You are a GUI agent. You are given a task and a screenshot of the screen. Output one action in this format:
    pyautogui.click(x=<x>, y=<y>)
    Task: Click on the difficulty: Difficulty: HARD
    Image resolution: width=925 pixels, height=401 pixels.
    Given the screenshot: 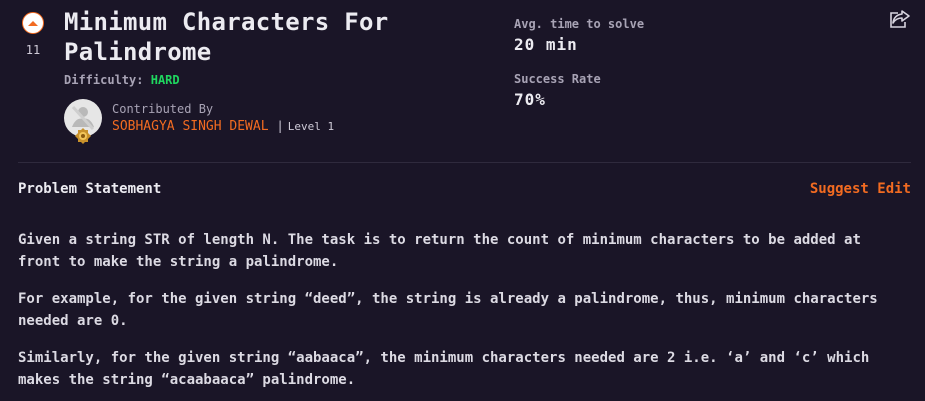 What is the action you would take?
    pyautogui.click(x=122, y=80)
    